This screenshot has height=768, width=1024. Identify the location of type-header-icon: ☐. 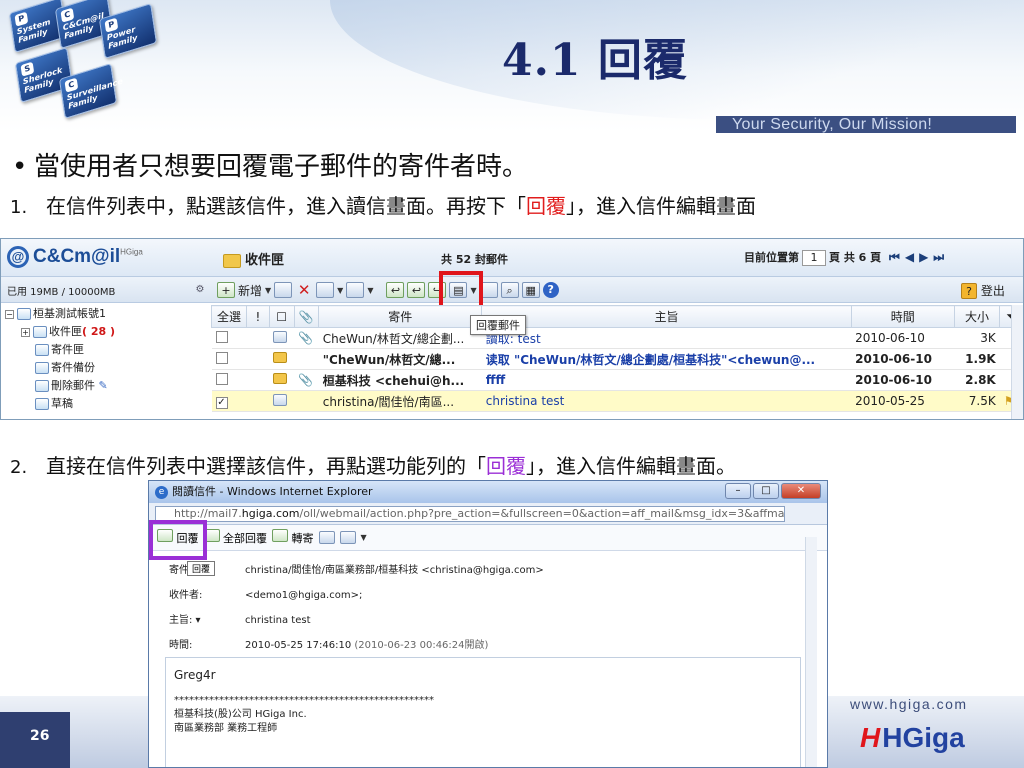
(281, 316).